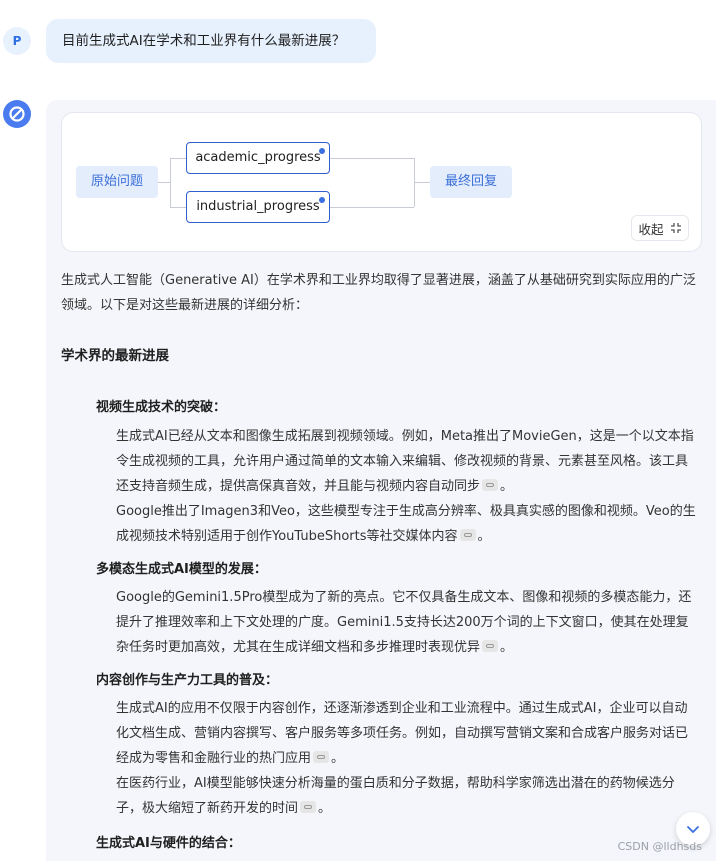  What do you see at coordinates (115, 356) in the screenshot?
I see `section-title: 学术界的最新进展` at bounding box center [115, 356].